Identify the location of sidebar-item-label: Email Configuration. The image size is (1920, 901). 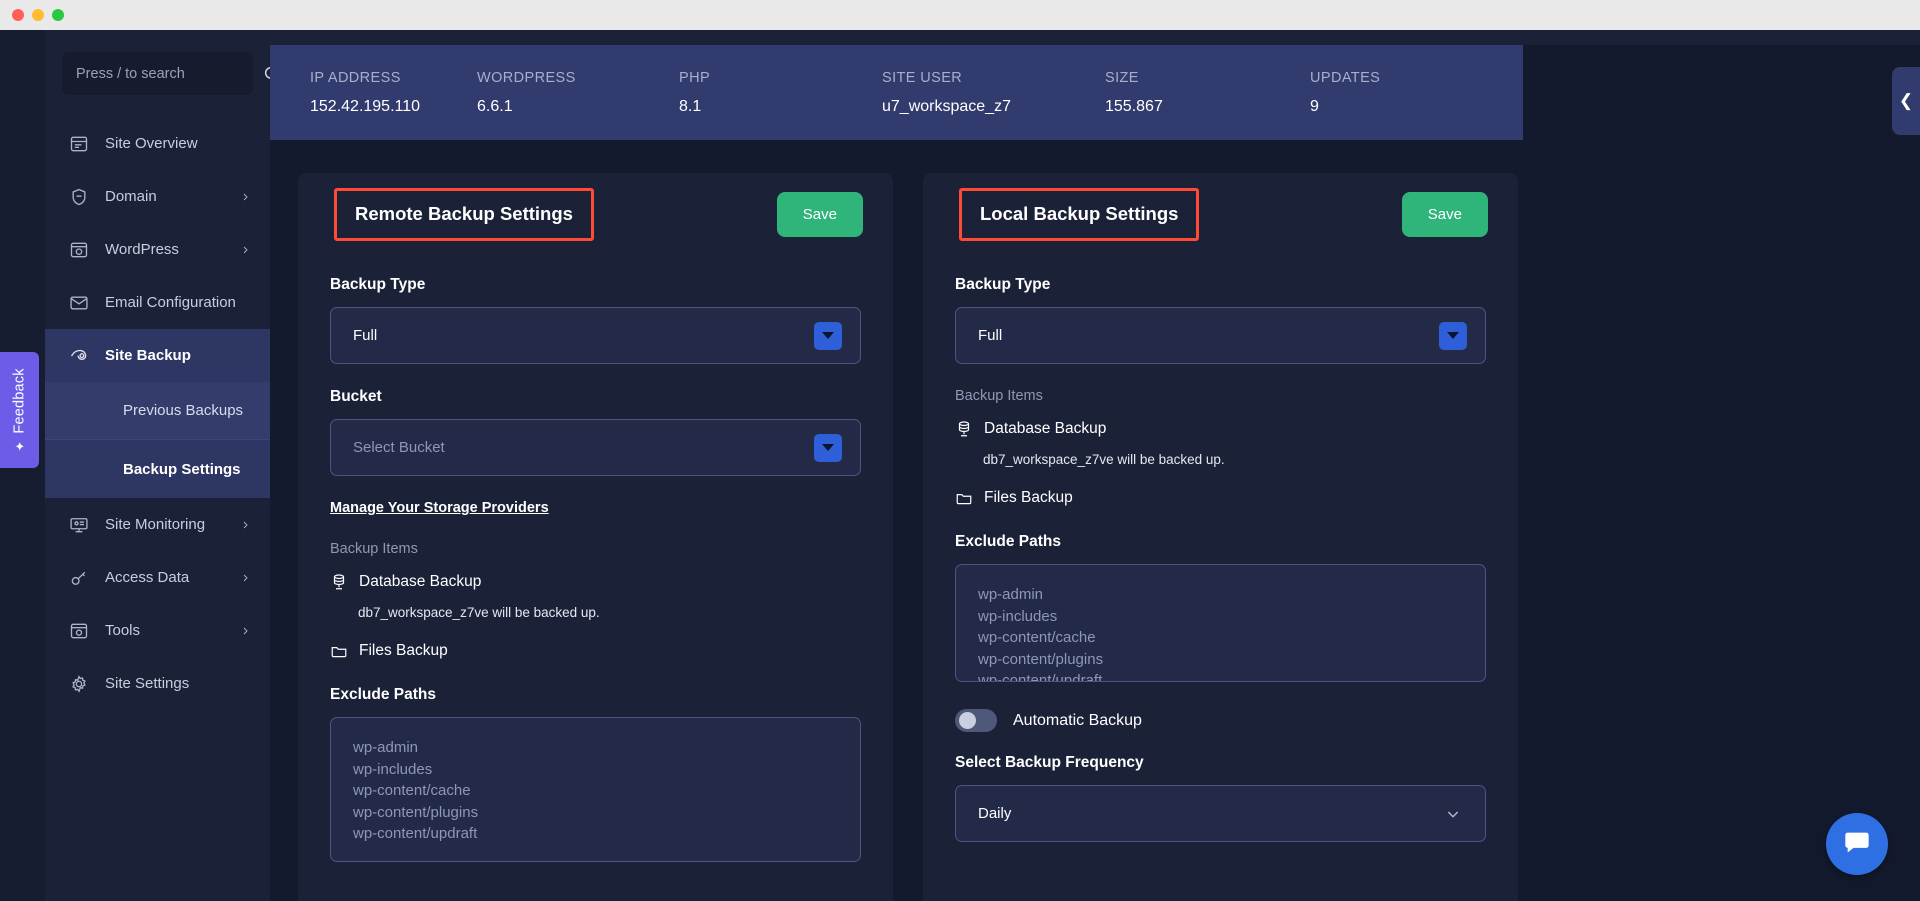
(170, 302).